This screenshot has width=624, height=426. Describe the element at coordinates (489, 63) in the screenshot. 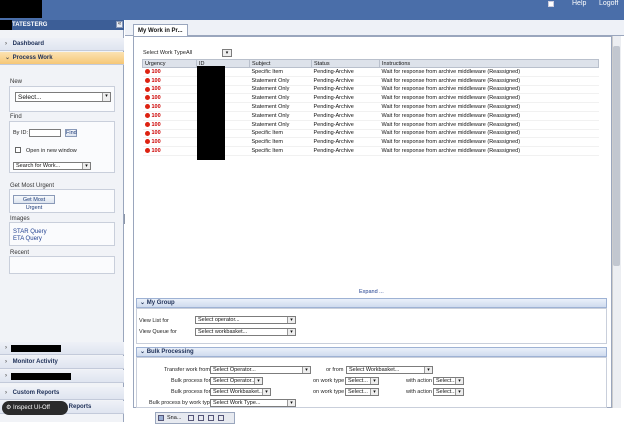

I see `column-header-instructions: Instructions` at that location.